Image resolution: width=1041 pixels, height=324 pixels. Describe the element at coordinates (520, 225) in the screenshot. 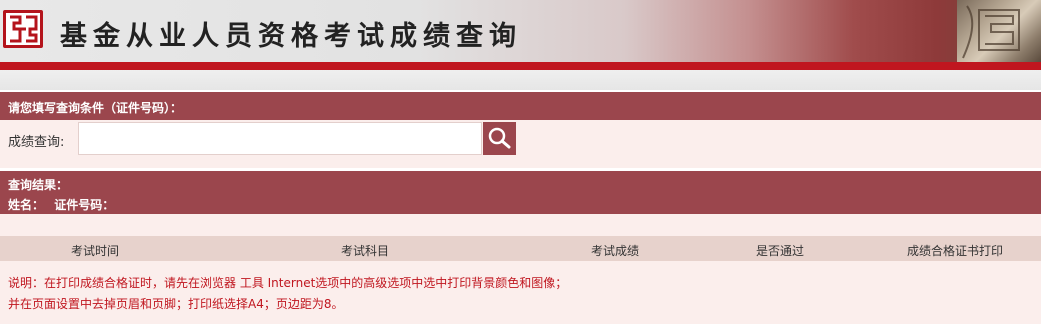

I see `result-spacer` at that location.